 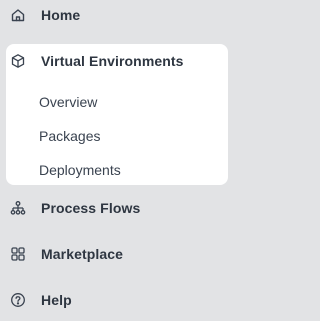 I want to click on home-icon, so click(x=18, y=15).